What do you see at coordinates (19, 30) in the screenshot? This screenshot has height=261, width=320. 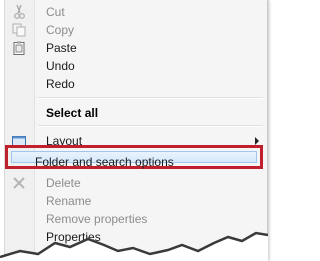 I see `copy-icon` at bounding box center [19, 30].